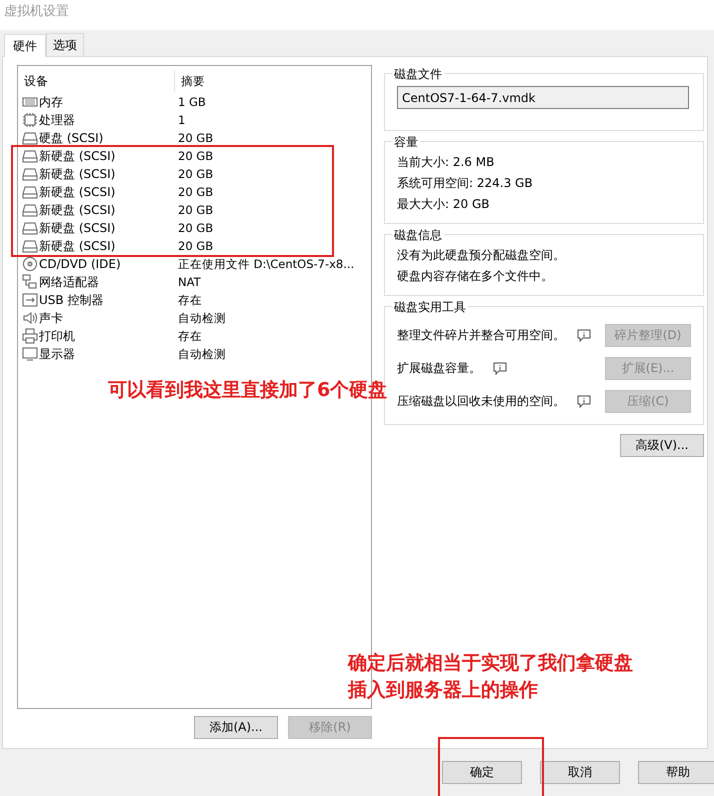 This screenshot has width=714, height=796. I want to click on info-text: 当前大小: 2.6 MB, so click(446, 162).